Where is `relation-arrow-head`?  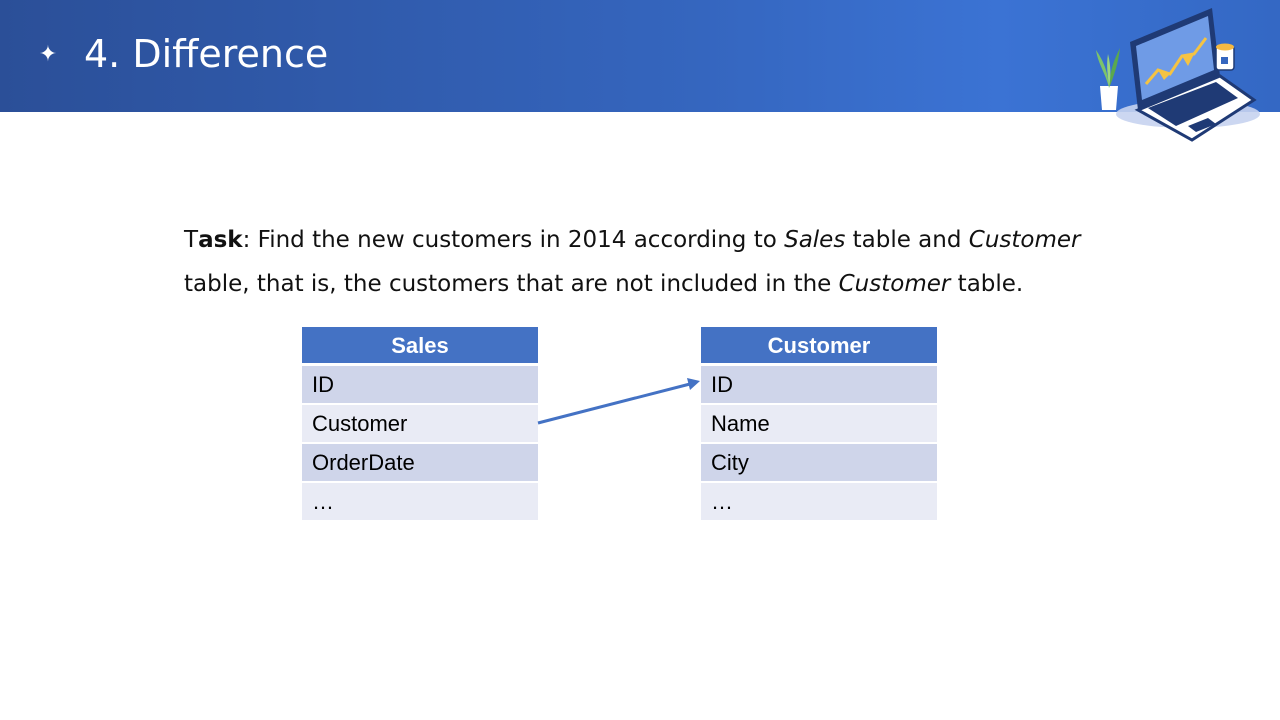
relation-arrow-head is located at coordinates (693, 384).